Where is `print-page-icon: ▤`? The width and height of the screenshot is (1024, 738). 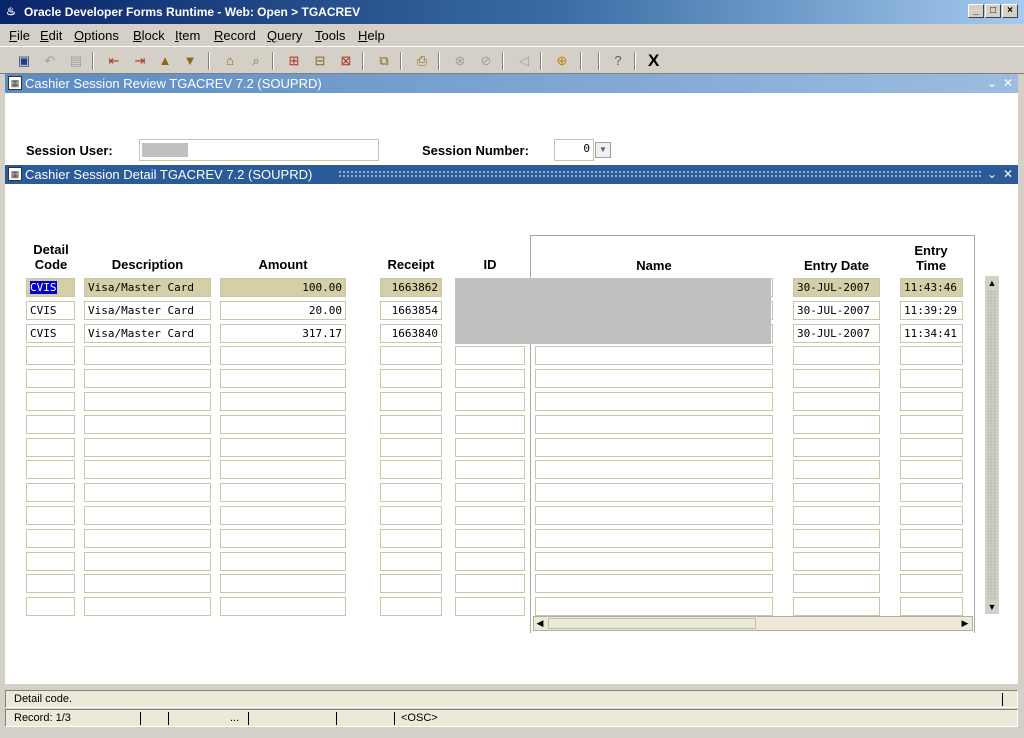 print-page-icon: ▤ is located at coordinates (76, 61).